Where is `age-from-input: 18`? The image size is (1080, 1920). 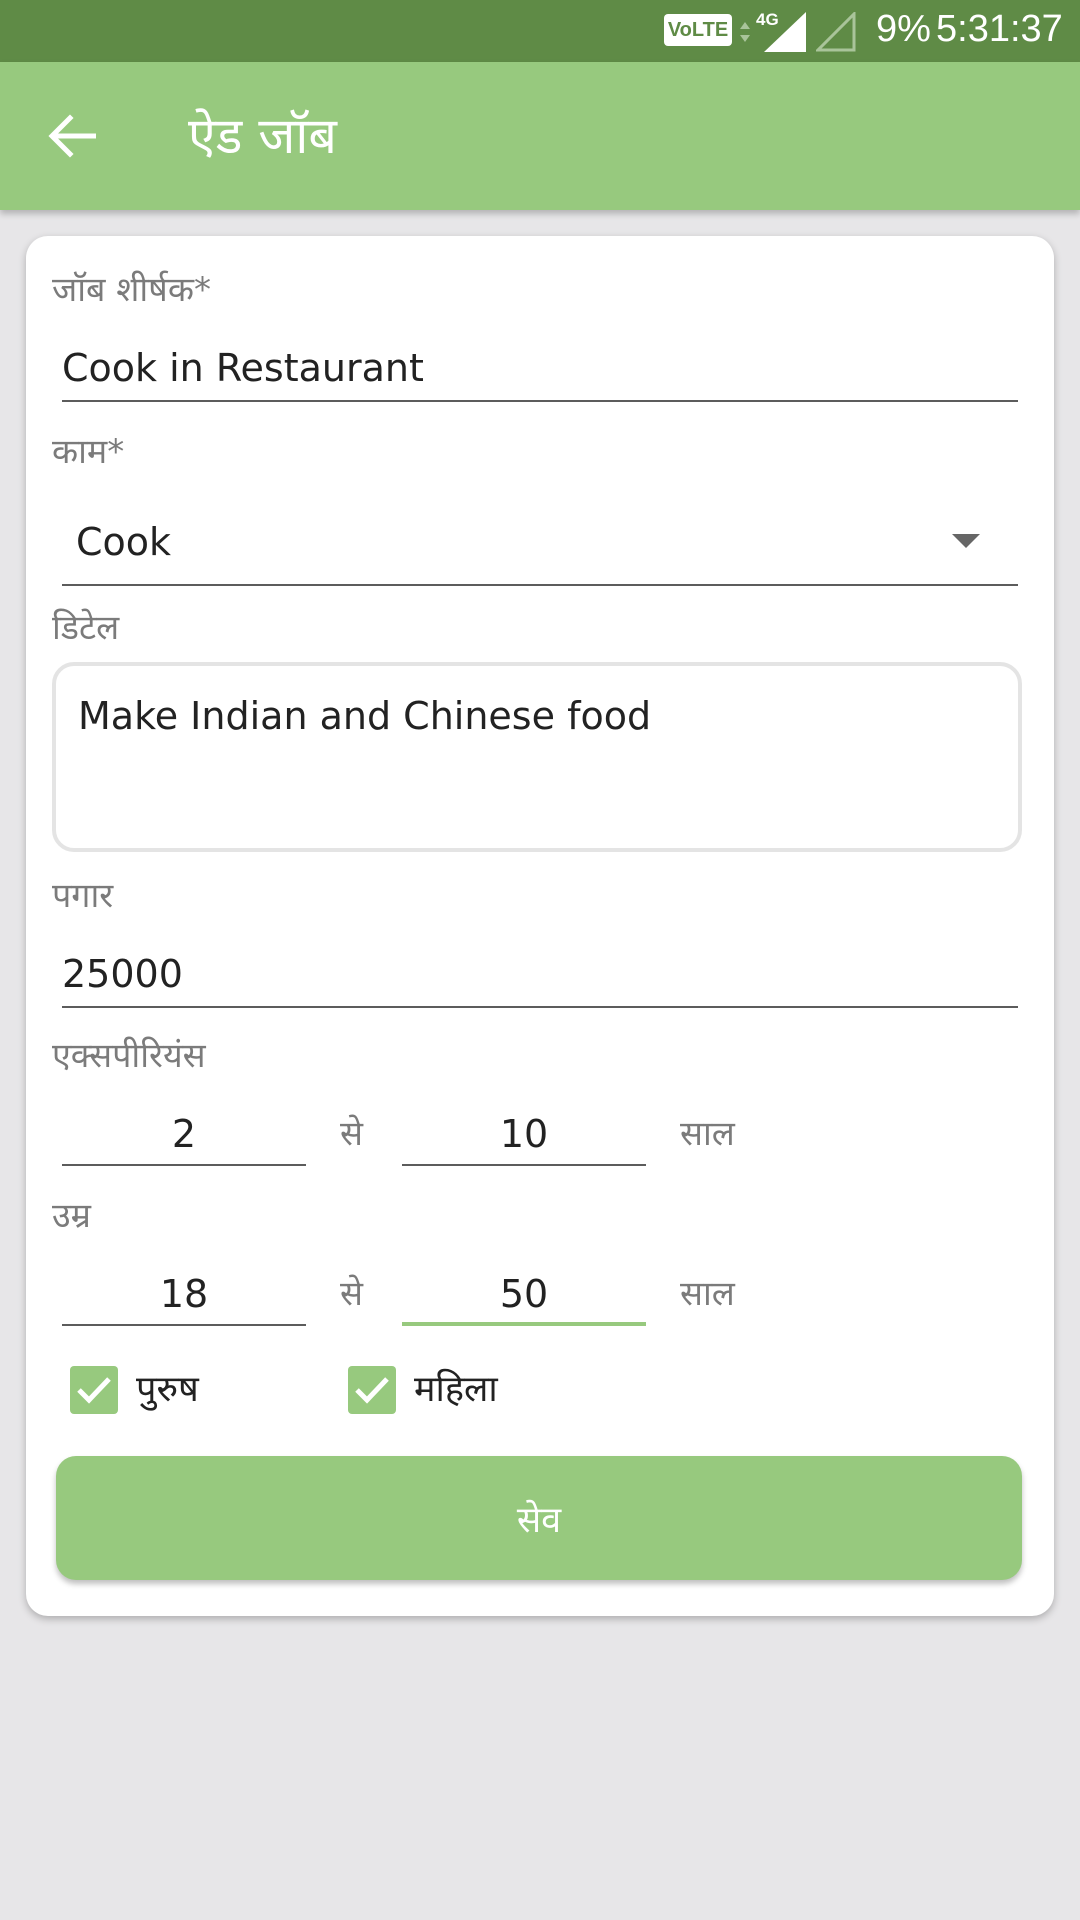
age-from-input: 18 is located at coordinates (184, 1294).